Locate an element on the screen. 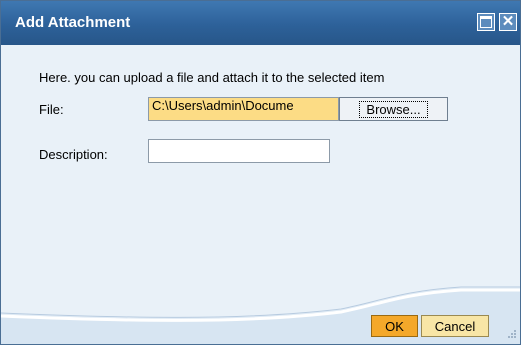 This screenshot has height=347, width=523. maximize-icon is located at coordinates (486, 22).